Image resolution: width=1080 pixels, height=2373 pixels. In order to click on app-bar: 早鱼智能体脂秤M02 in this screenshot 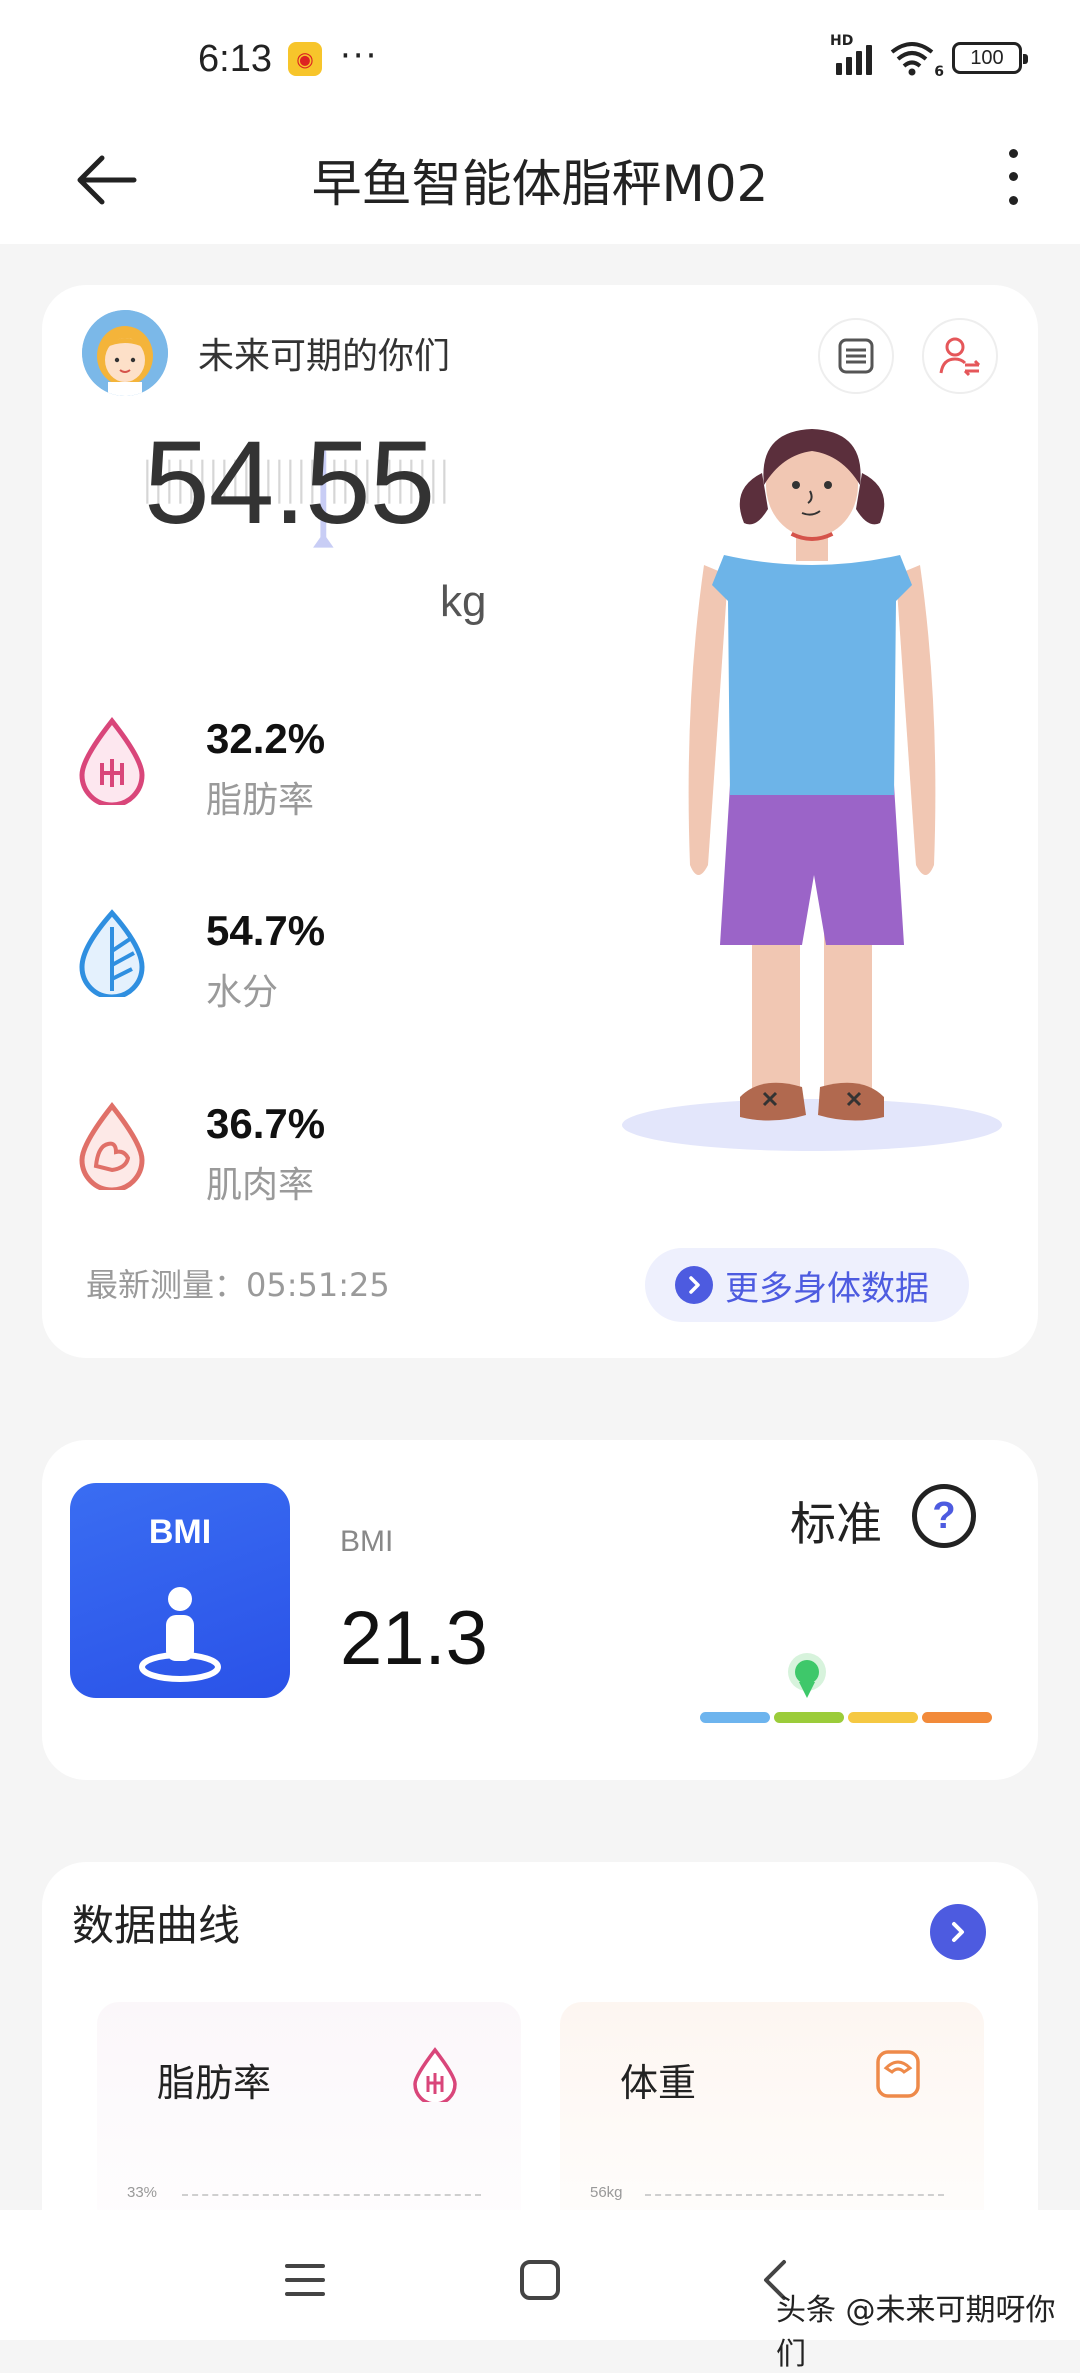, I will do `click(540, 182)`.